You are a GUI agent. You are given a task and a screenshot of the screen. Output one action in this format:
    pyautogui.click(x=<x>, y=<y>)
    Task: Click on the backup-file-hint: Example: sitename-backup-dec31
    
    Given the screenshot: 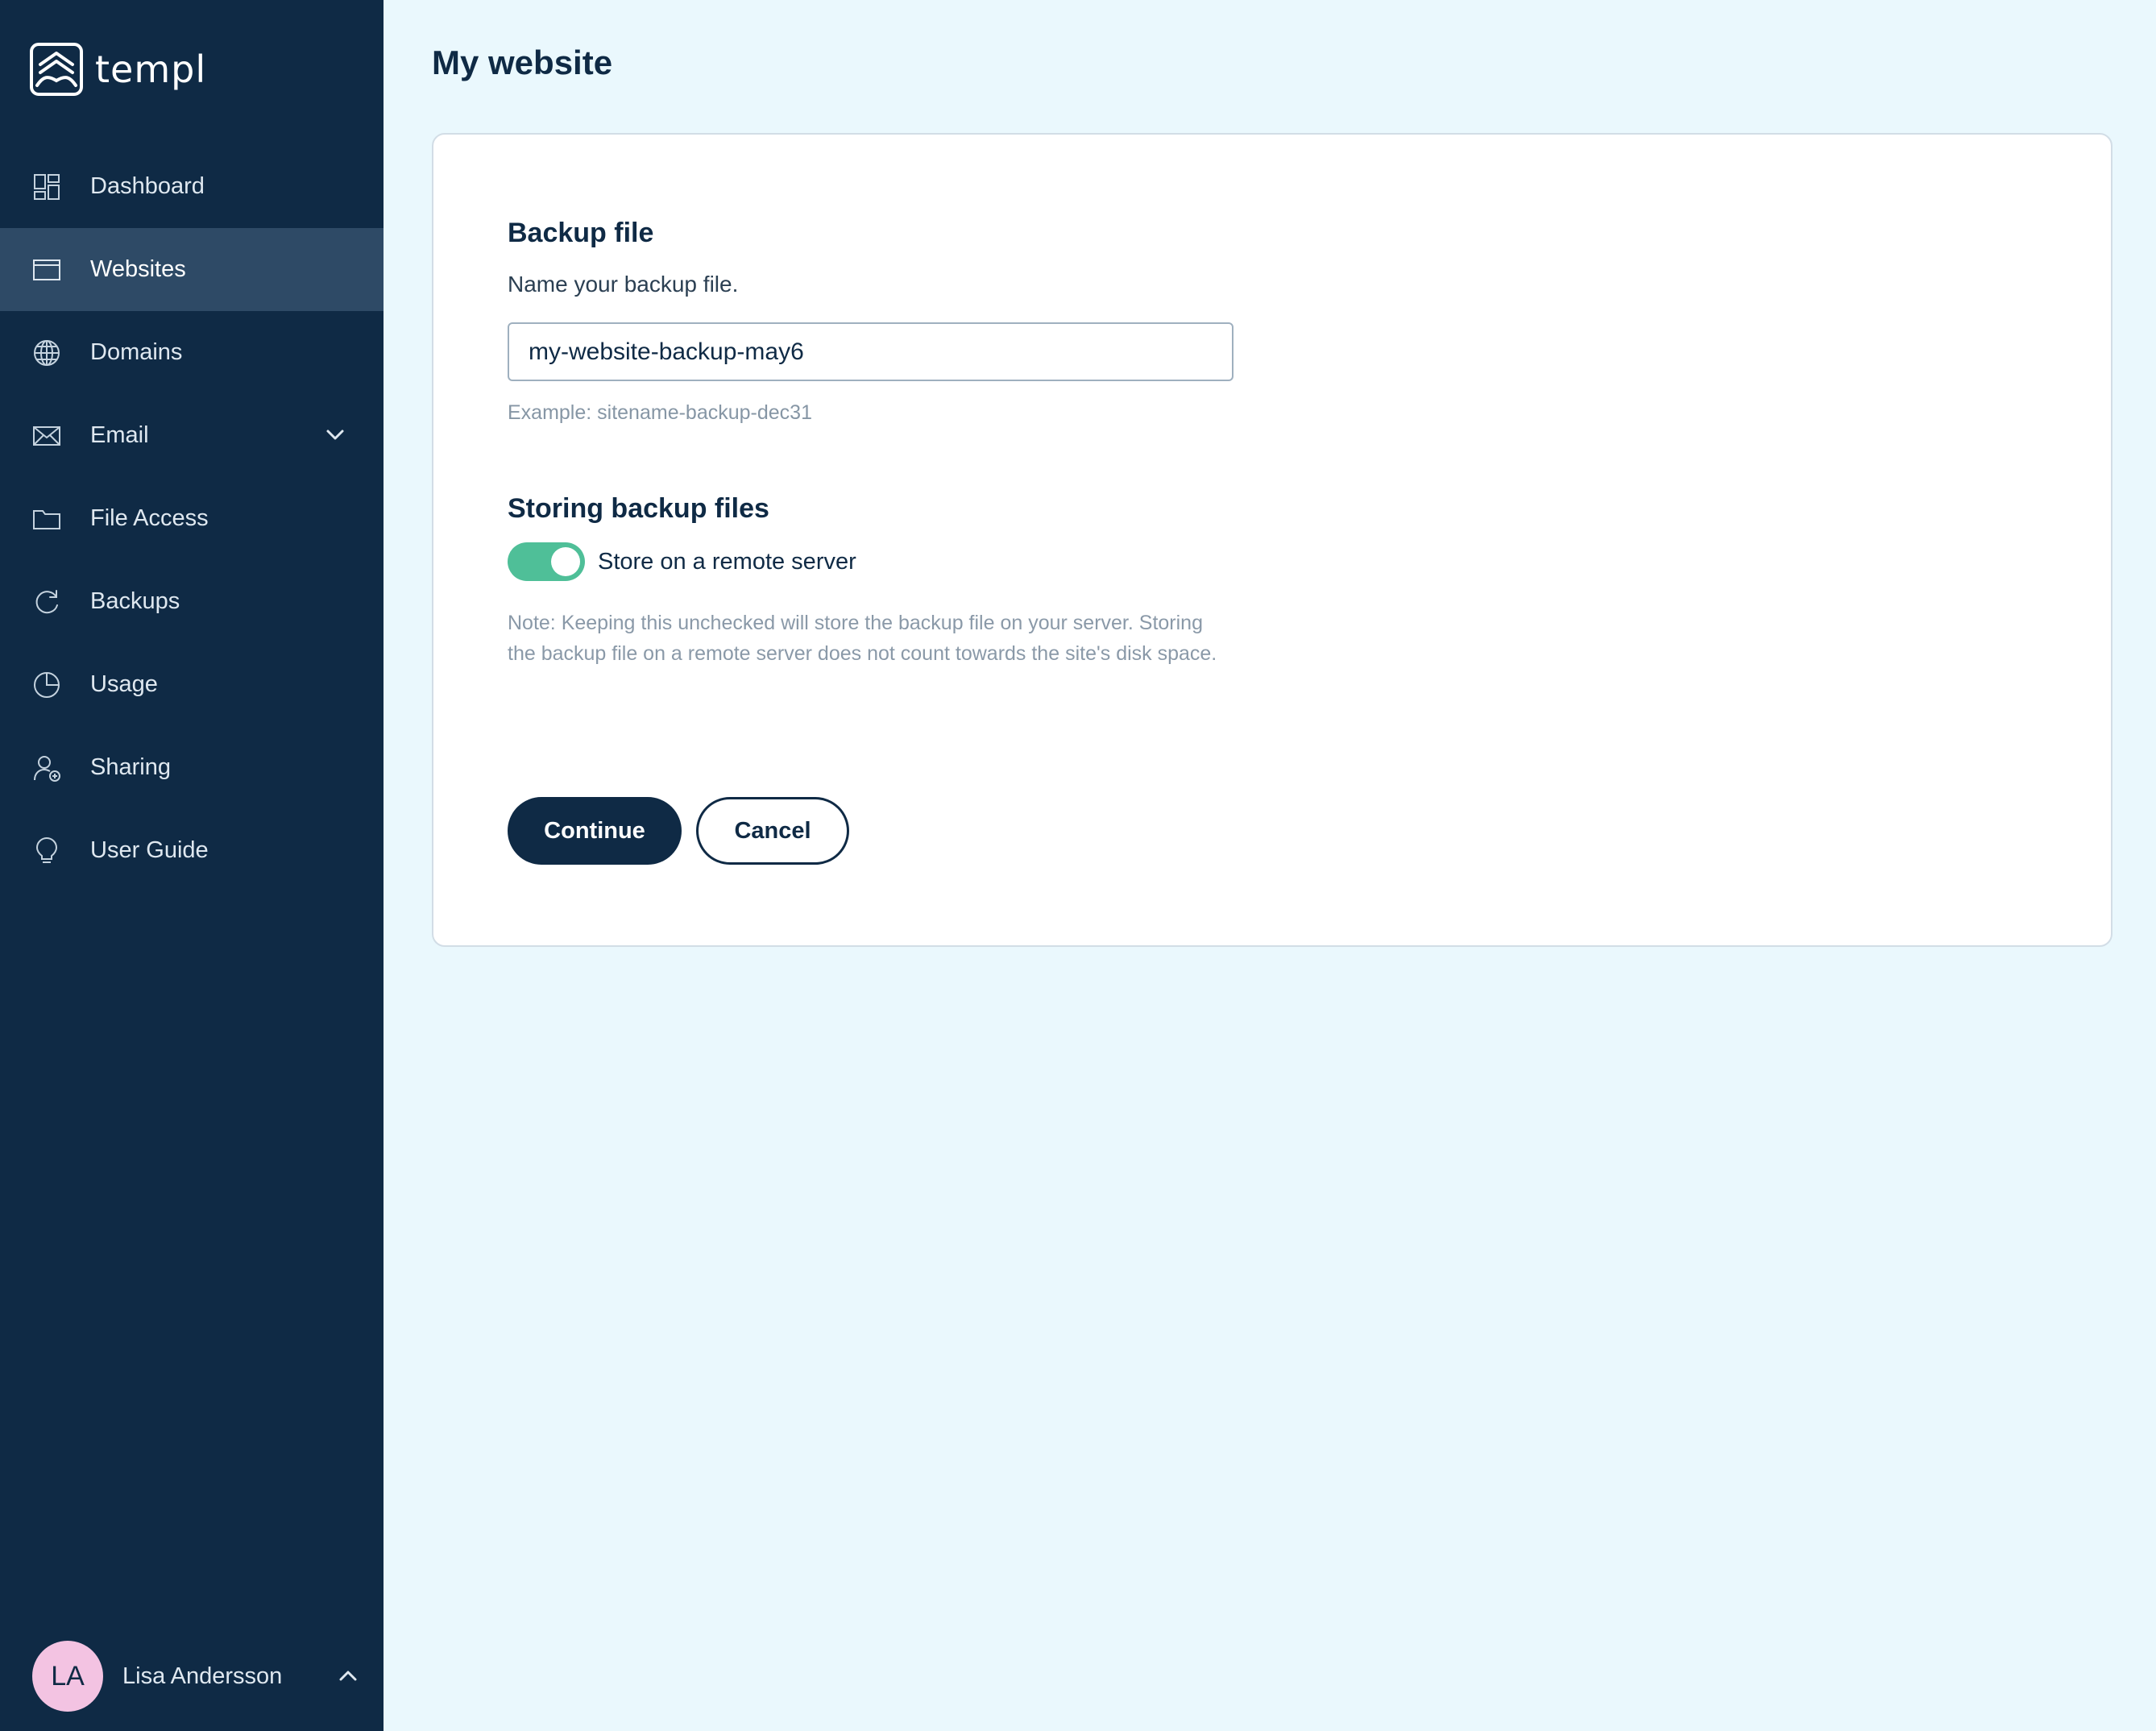 What is the action you would take?
    pyautogui.click(x=660, y=412)
    